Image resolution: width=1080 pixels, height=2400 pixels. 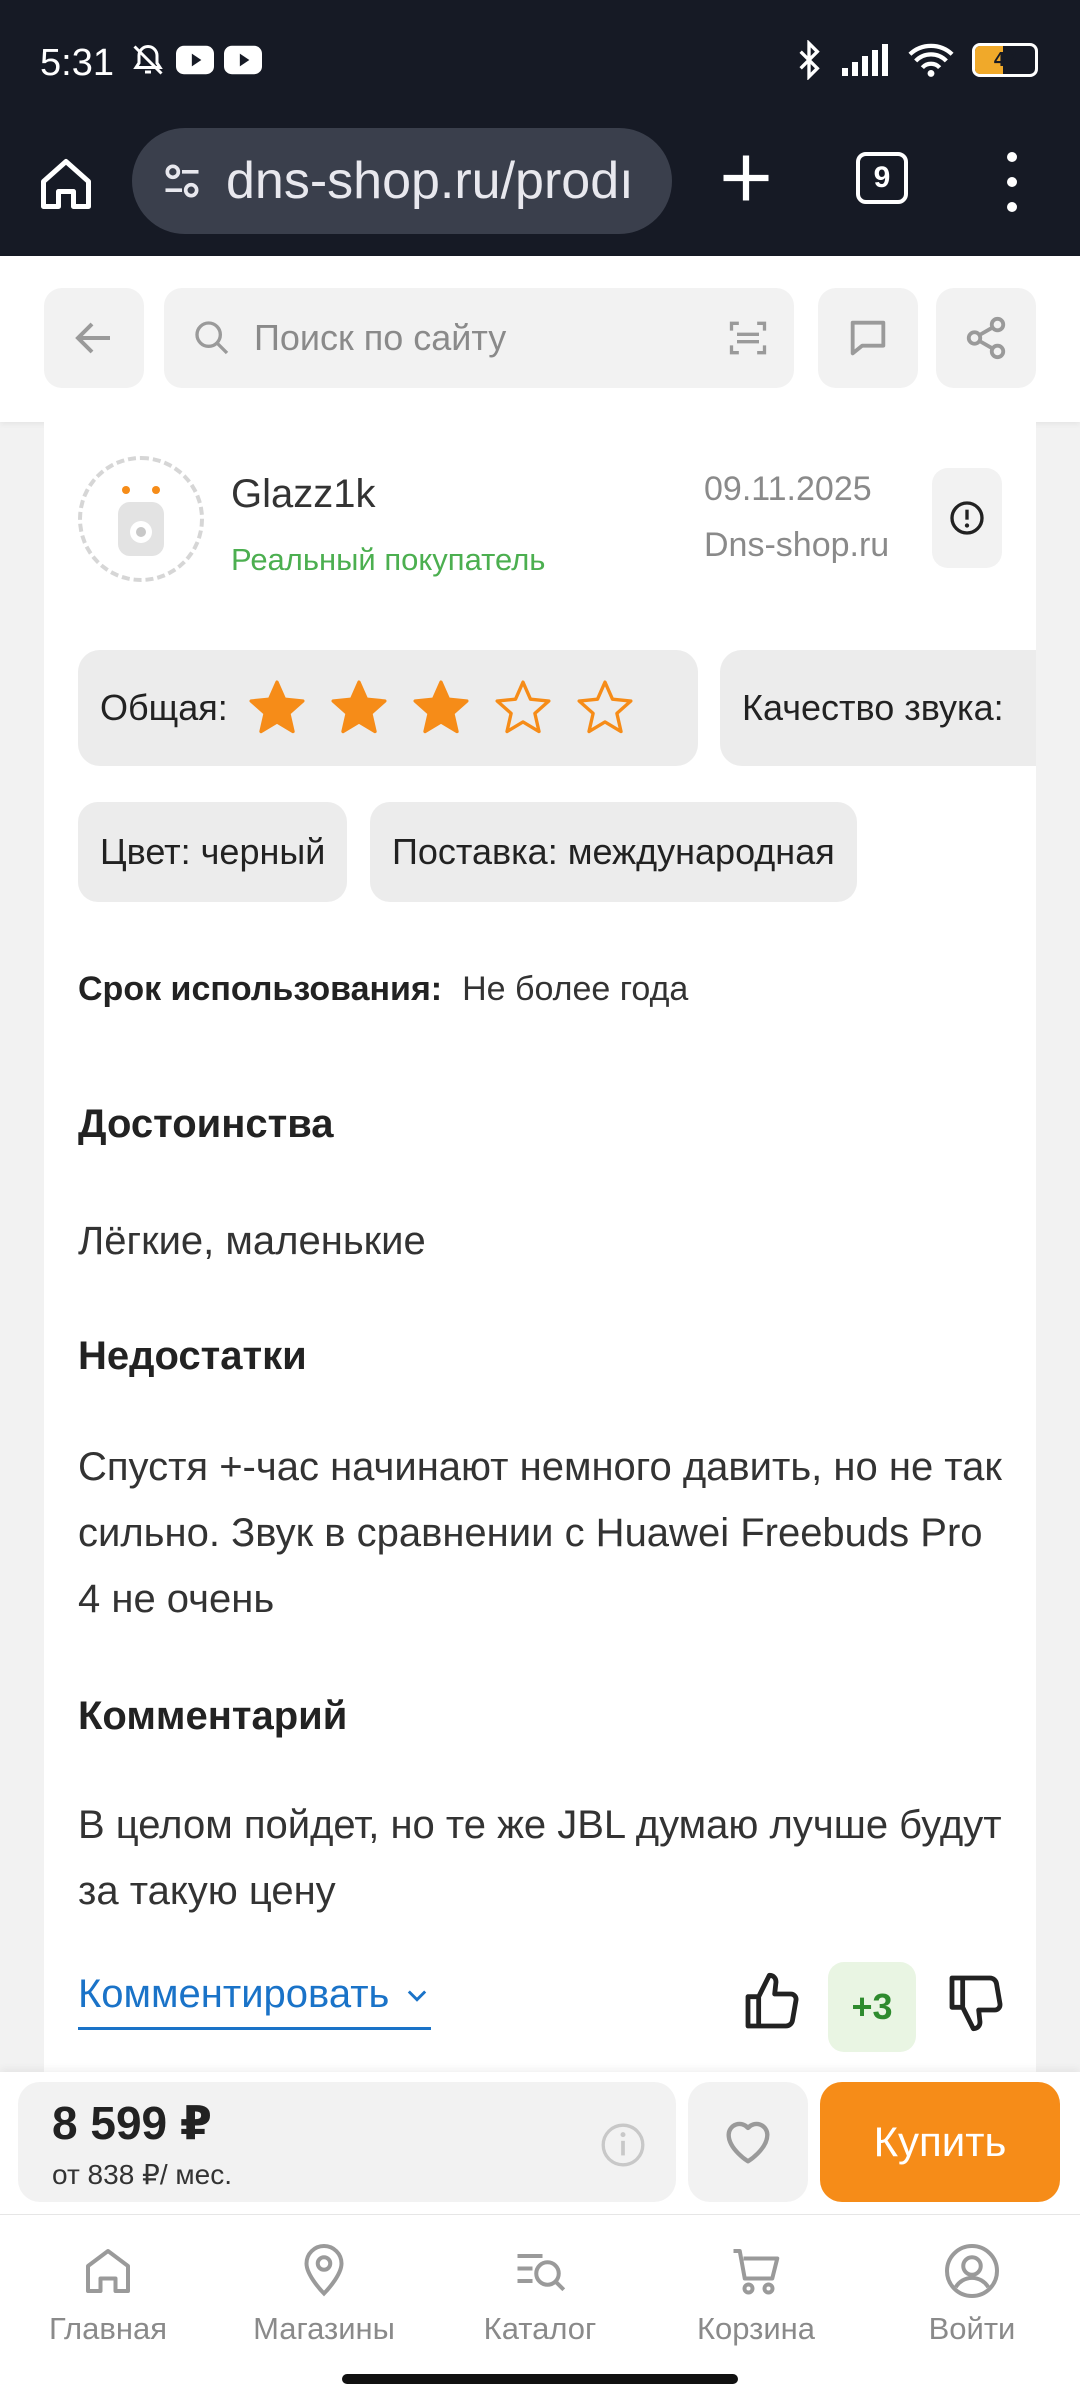 I want to click on chat-button, so click(x=868, y=338).